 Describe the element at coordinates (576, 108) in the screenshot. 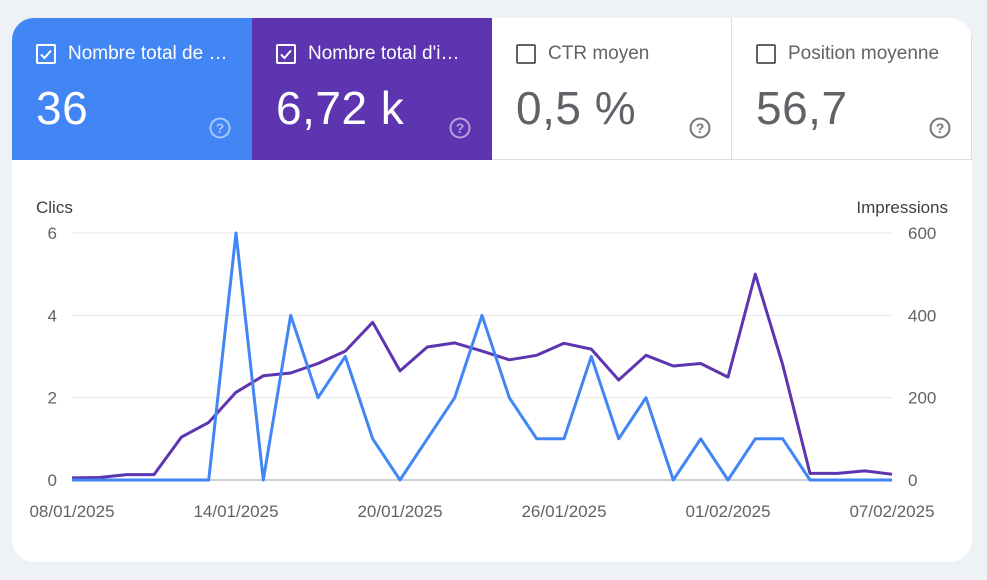

I see `metric-value-ctr: 0,5 %` at that location.